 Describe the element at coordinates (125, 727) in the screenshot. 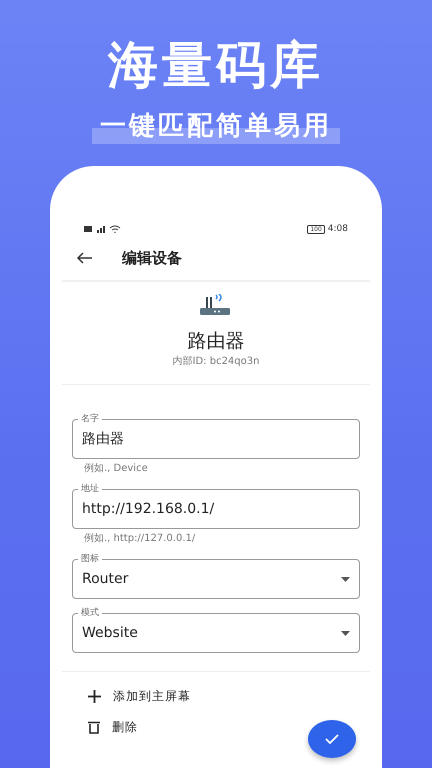

I see `action-link: 删除` at that location.